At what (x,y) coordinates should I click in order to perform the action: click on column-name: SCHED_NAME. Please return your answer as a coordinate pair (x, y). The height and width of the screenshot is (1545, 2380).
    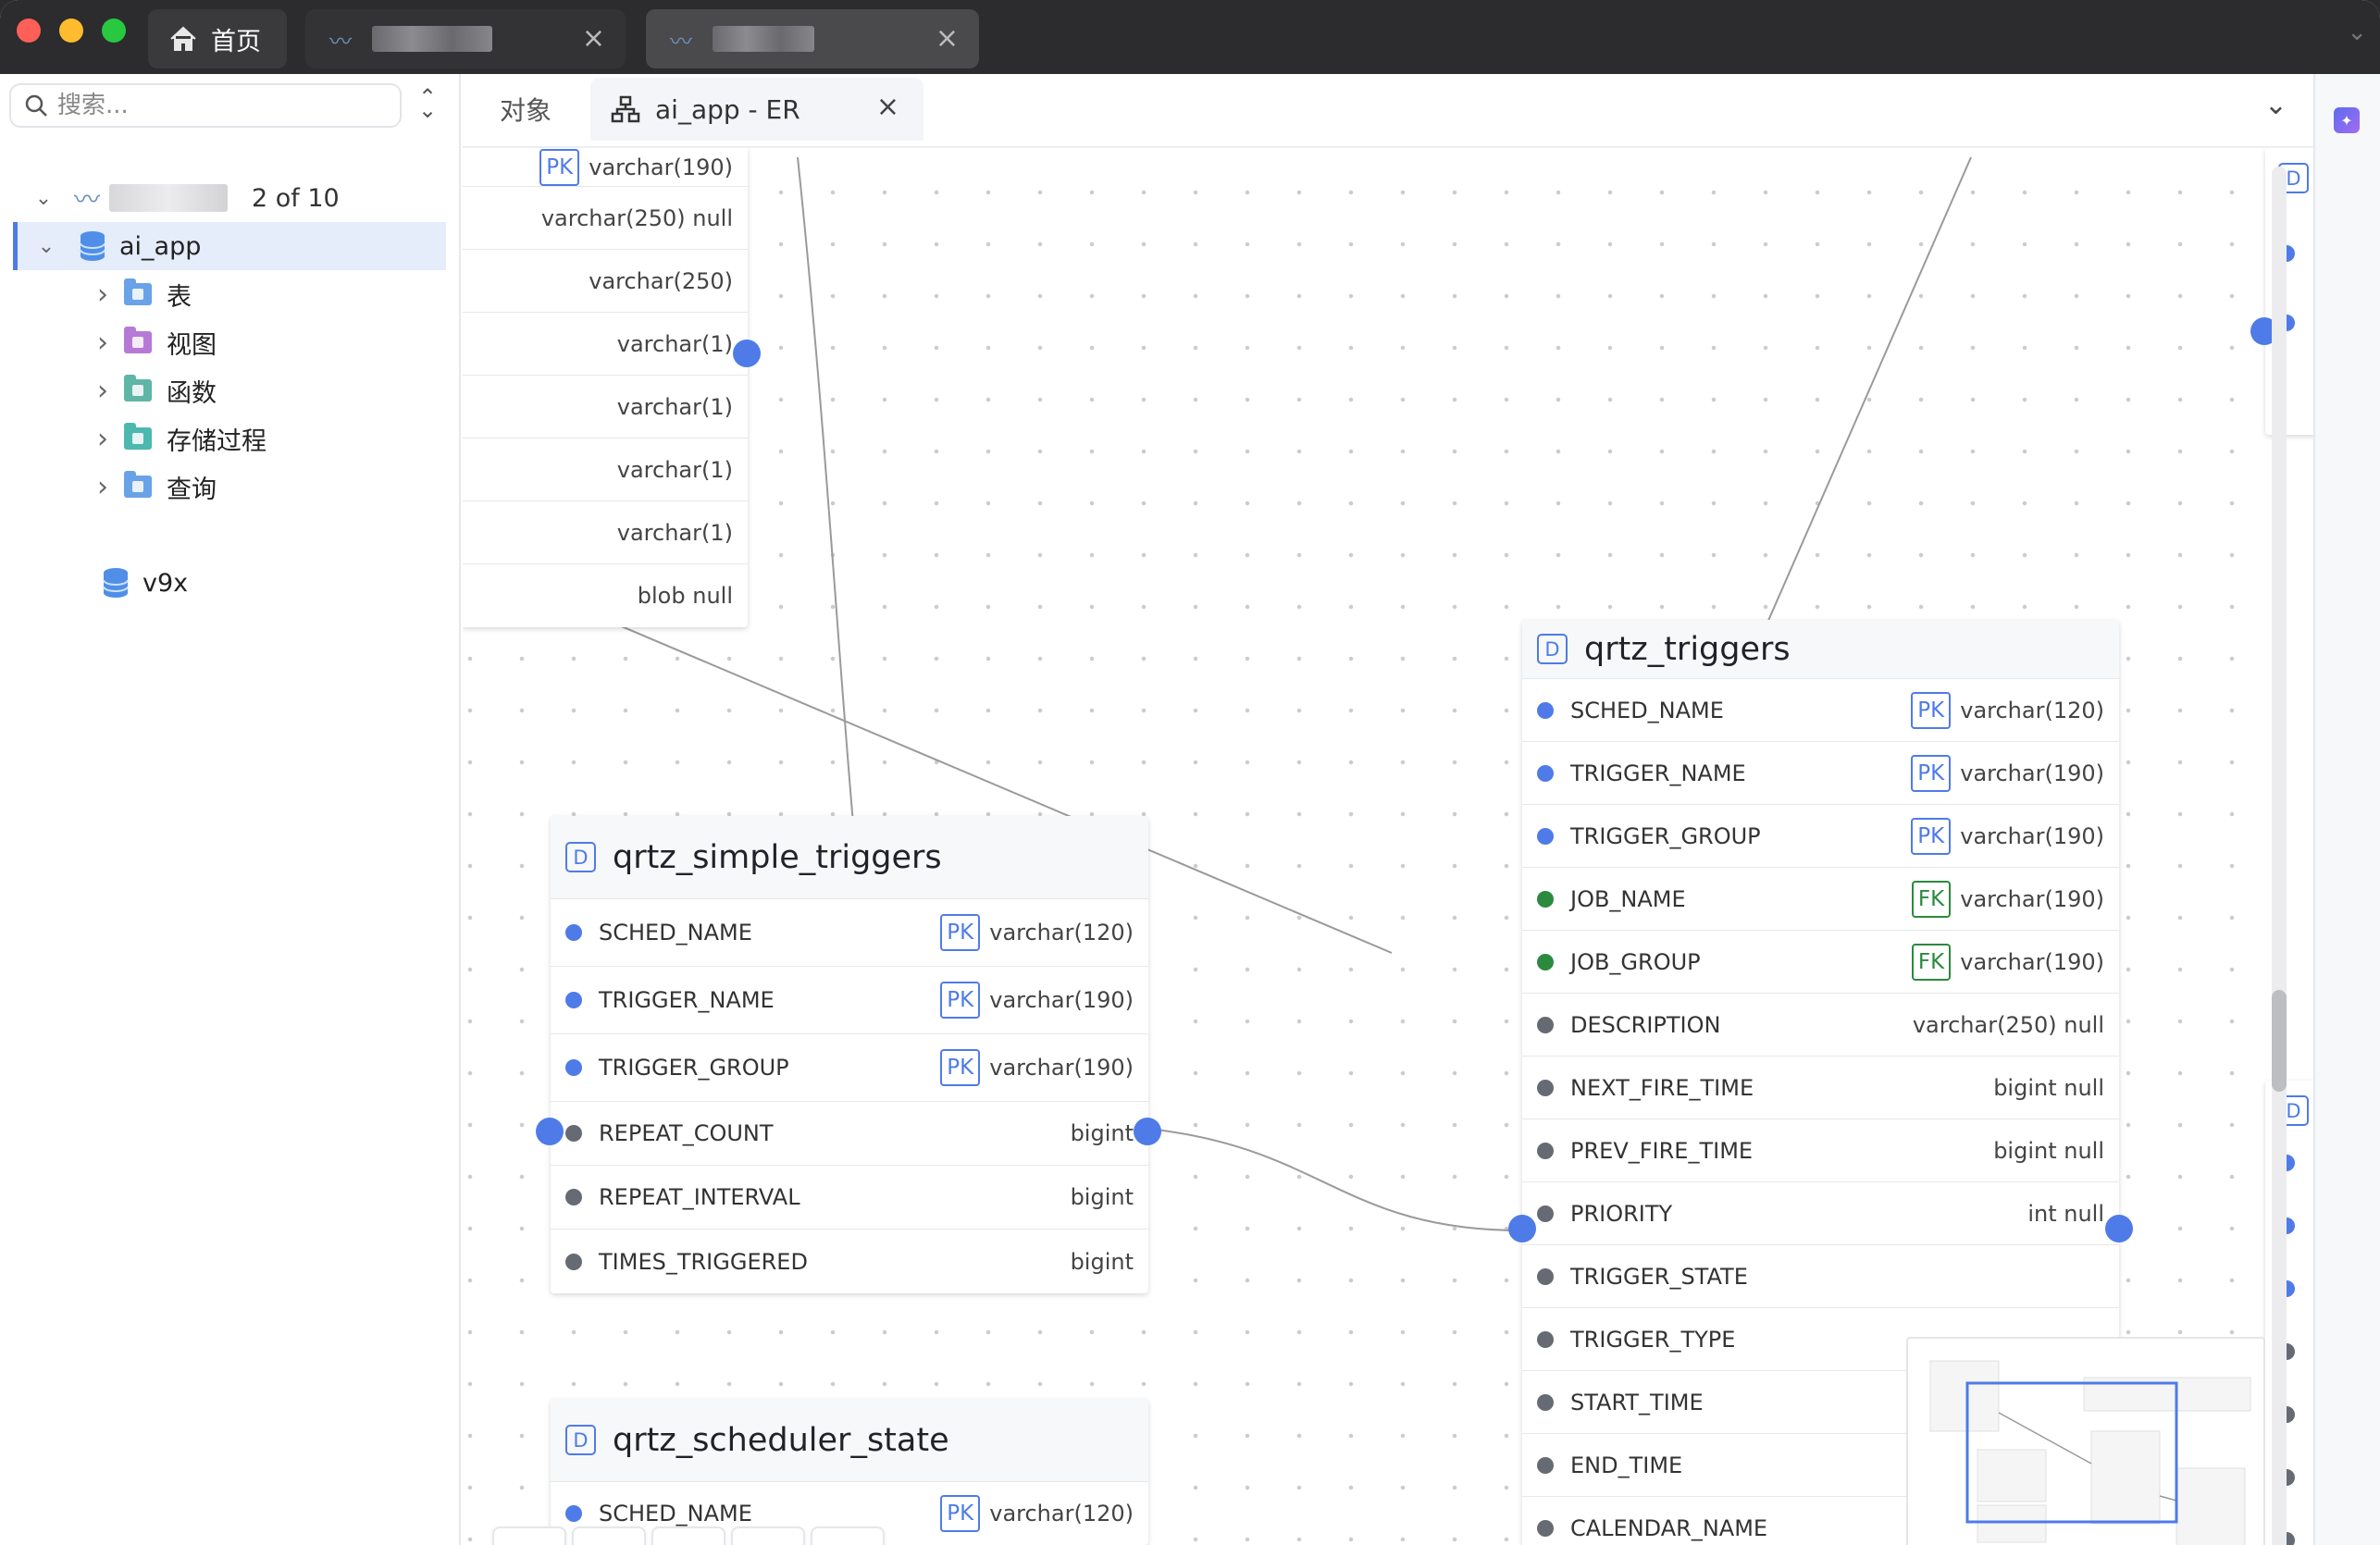
    Looking at the image, I should click on (675, 933).